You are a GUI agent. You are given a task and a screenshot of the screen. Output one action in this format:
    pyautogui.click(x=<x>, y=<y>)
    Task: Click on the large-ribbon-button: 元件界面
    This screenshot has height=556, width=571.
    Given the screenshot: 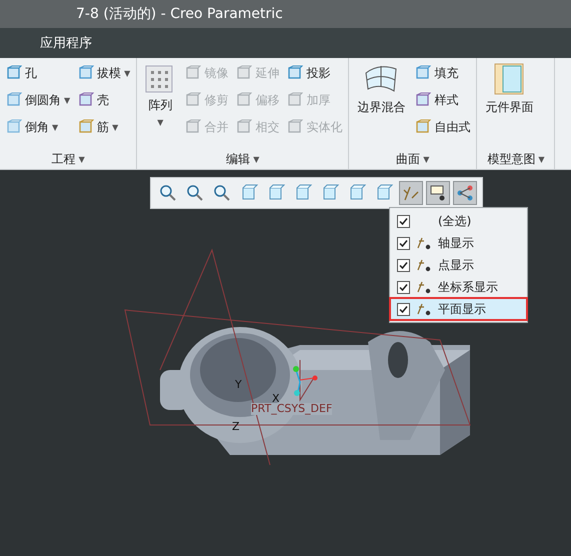 What is the action you would take?
    pyautogui.click(x=509, y=105)
    